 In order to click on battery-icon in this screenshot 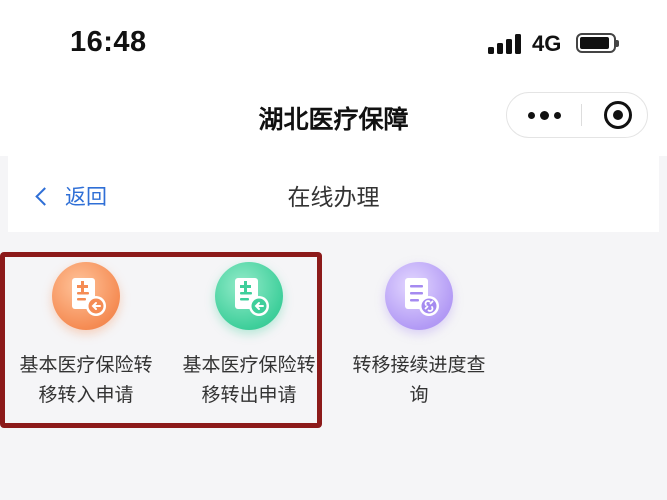, I will do `click(597, 43)`.